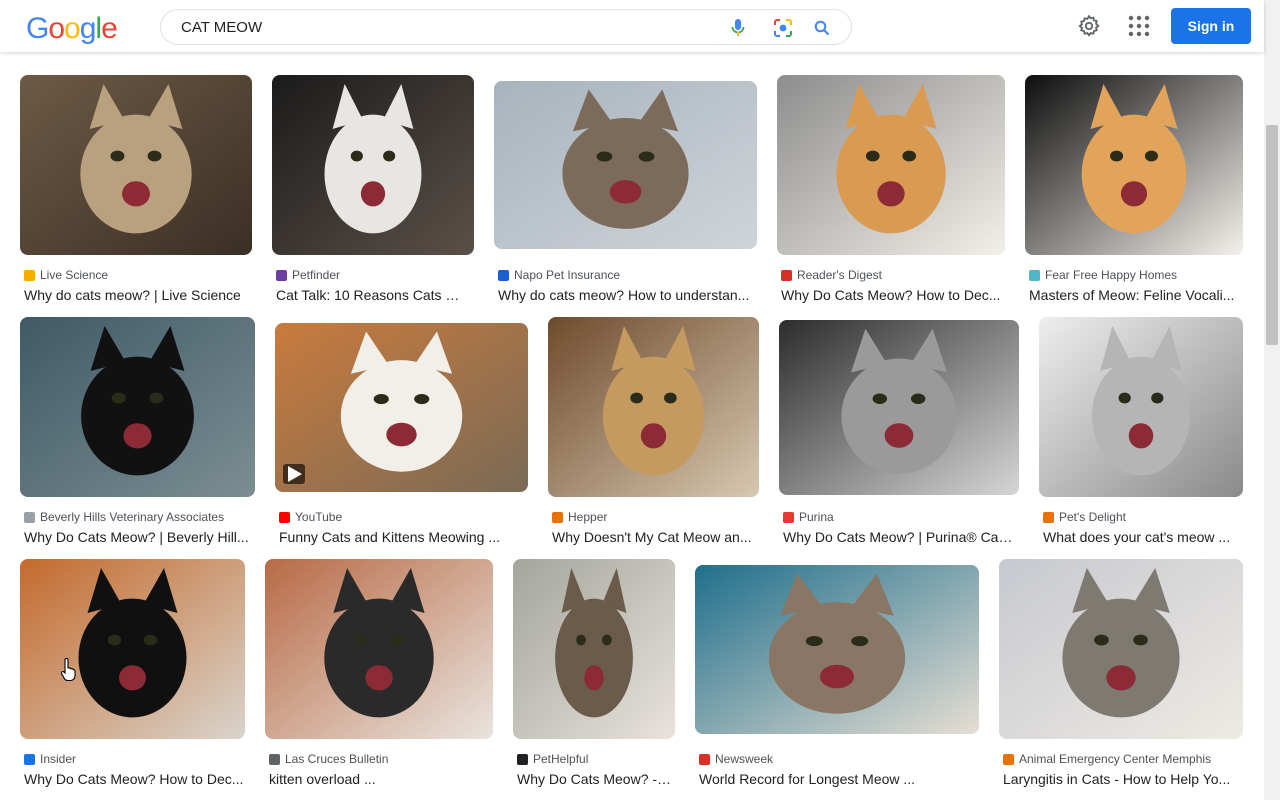 This screenshot has width=1280, height=800. Describe the element at coordinates (319, 517) in the screenshot. I see `result-source-label: YouTube` at that location.